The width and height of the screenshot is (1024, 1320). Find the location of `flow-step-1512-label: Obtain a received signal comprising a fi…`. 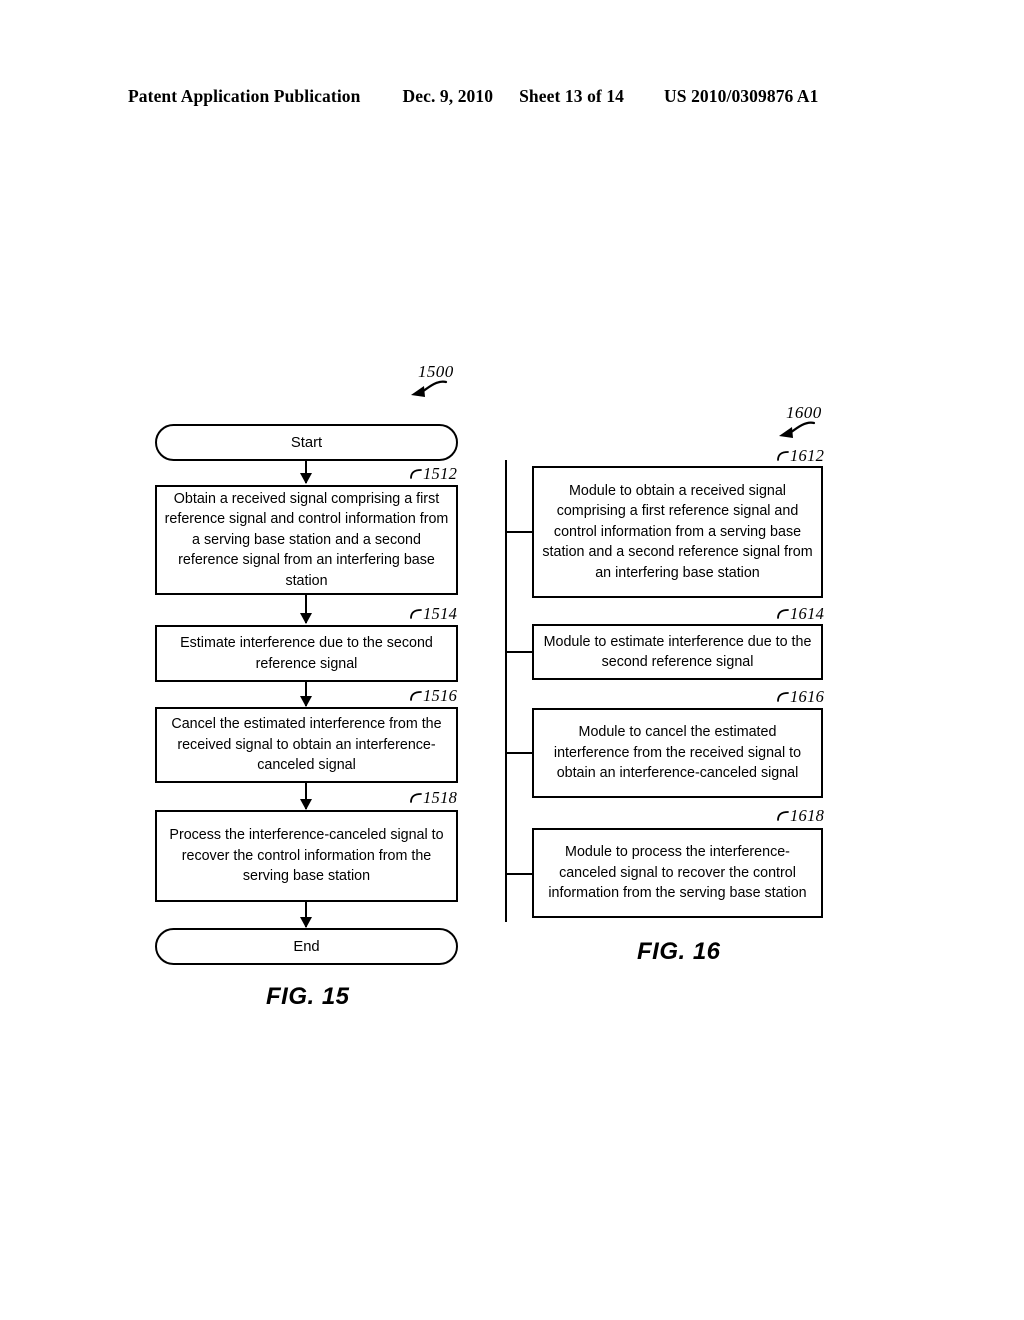

flow-step-1512-label: Obtain a received signal comprising a fi… is located at coordinates (306, 539).